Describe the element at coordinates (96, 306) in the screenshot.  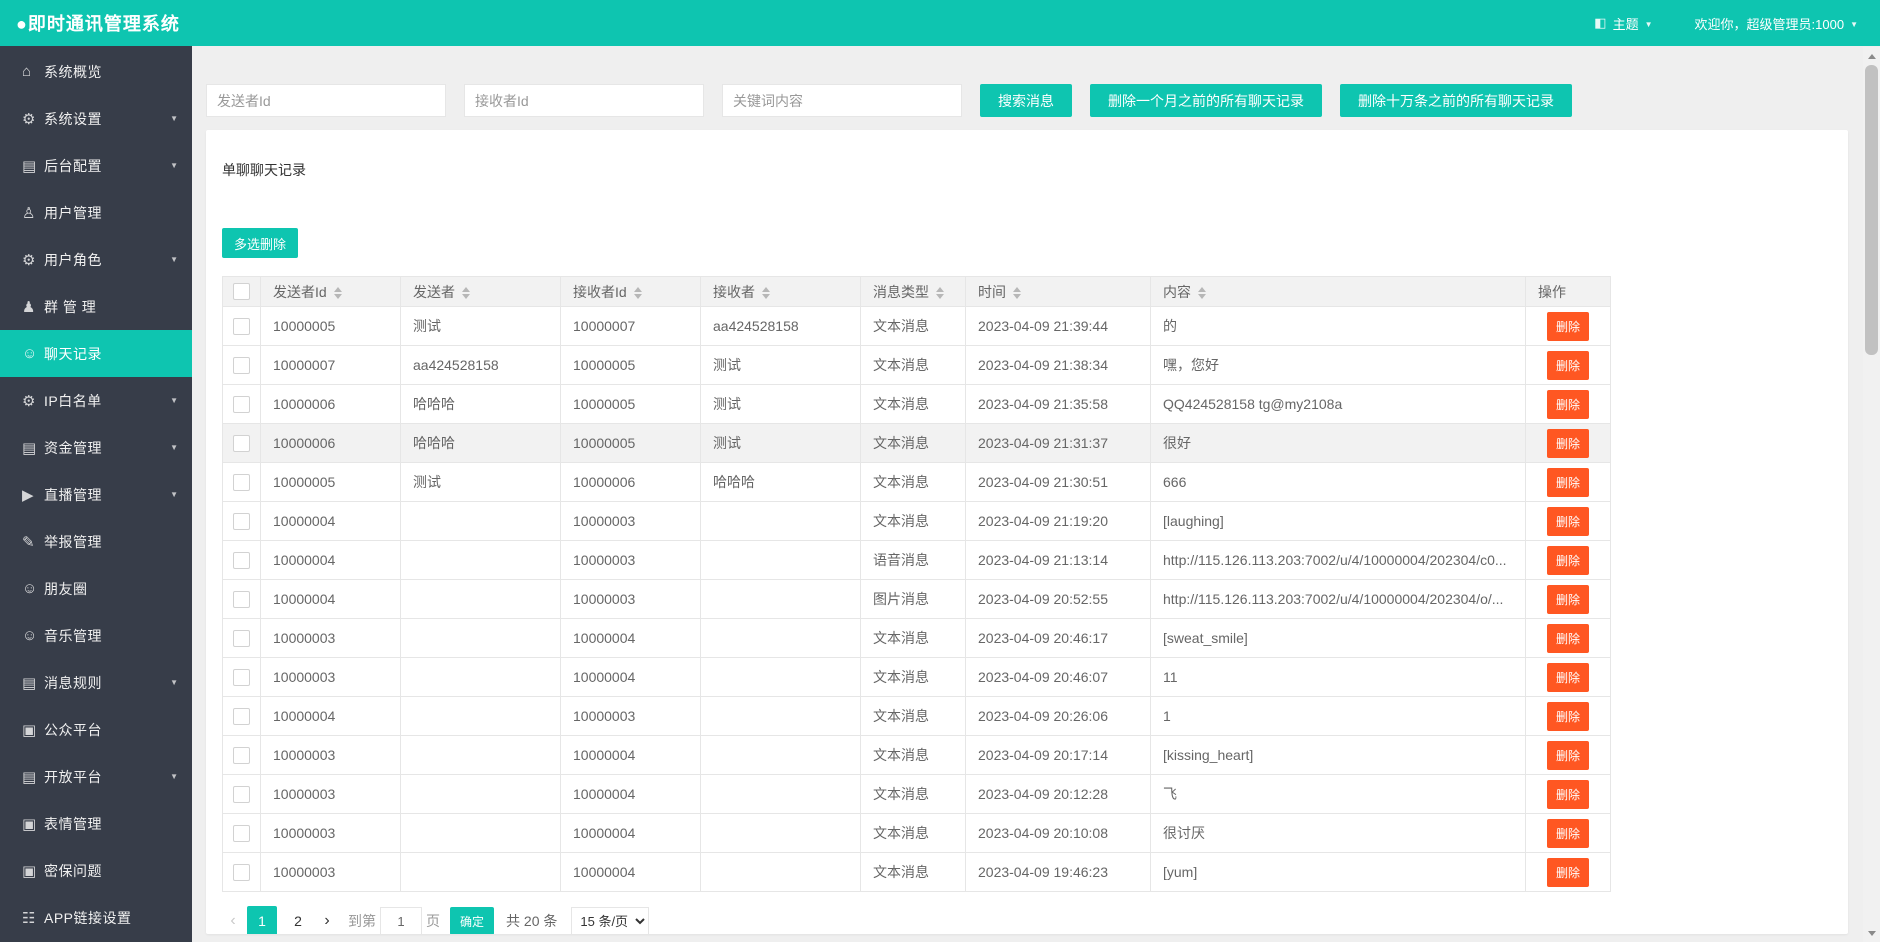
I see `sidebar-item-group-management: ♟ 群 管 理 ▼` at that location.